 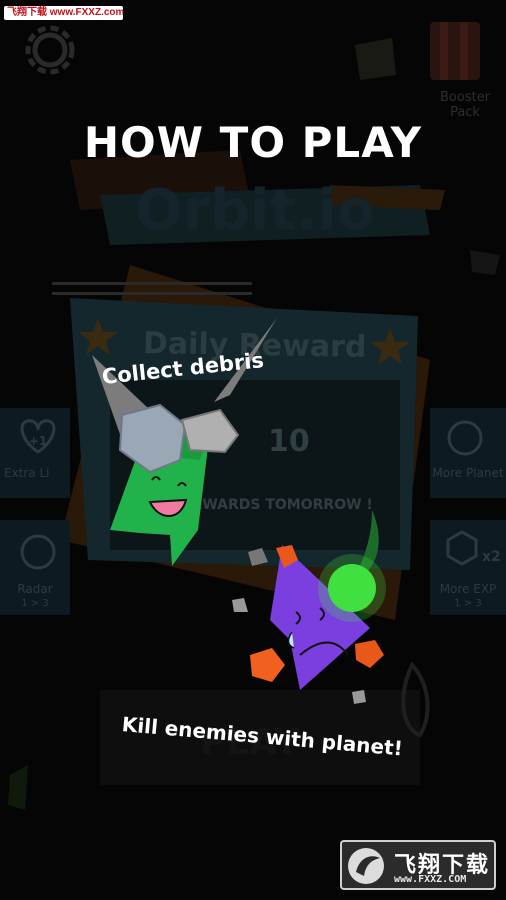 What do you see at coordinates (418, 865) in the screenshot?
I see `watermark-badge: 飞翔下载 www.FXXZ.COM` at bounding box center [418, 865].